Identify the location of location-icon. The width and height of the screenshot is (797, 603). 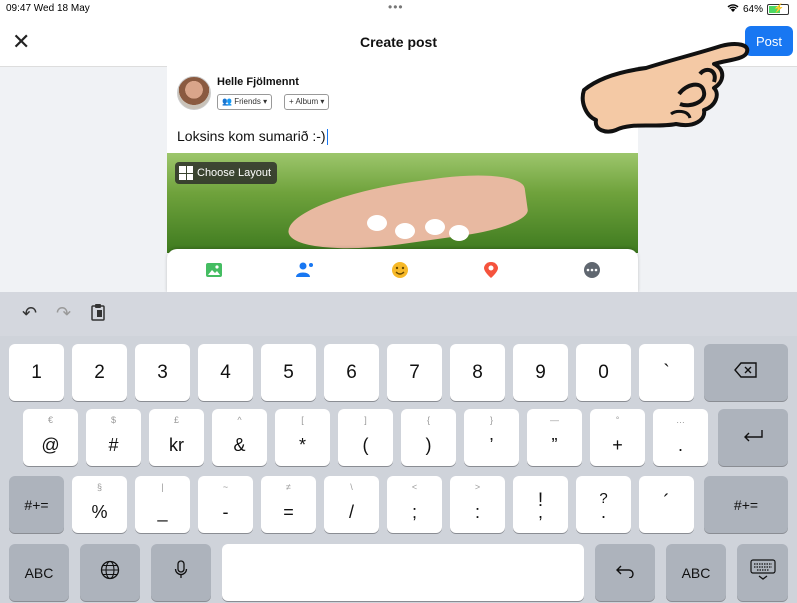
(492, 270).